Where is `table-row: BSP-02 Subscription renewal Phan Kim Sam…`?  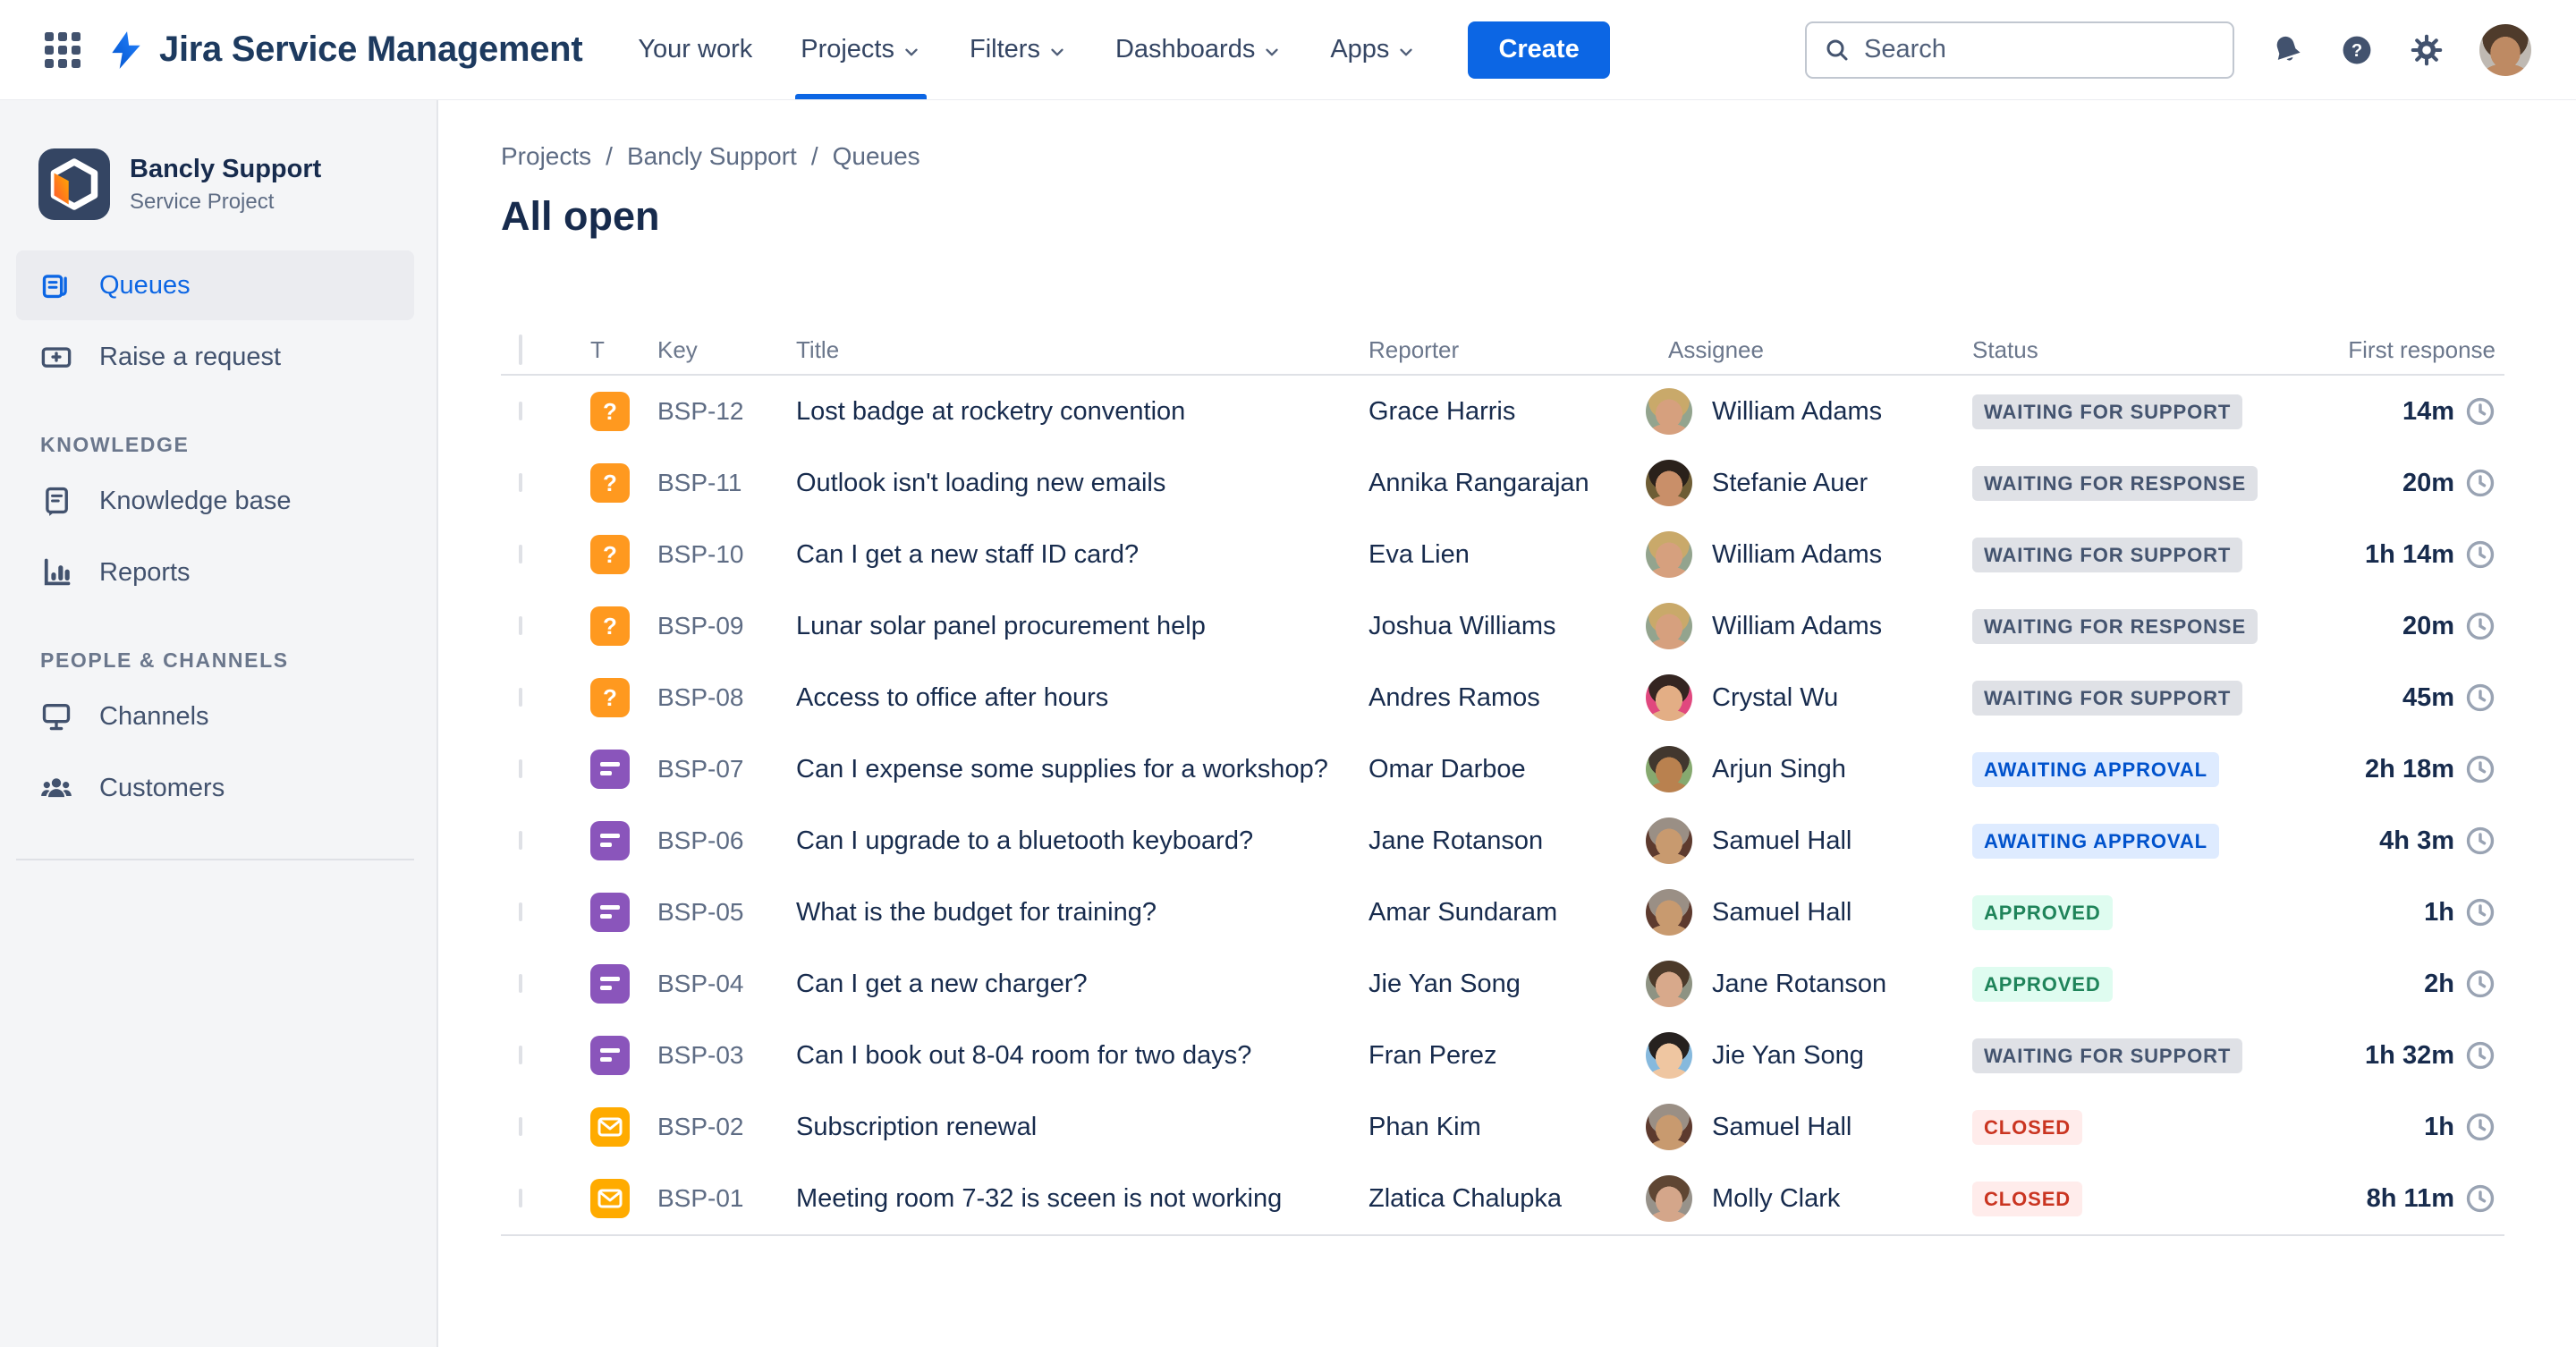
table-row: BSP-02 Subscription renewal Phan Kim Sam… is located at coordinates (1502, 1127).